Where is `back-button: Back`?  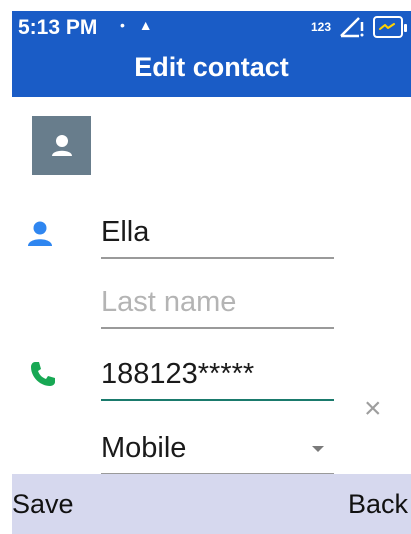 back-button: Back is located at coordinates (378, 504).